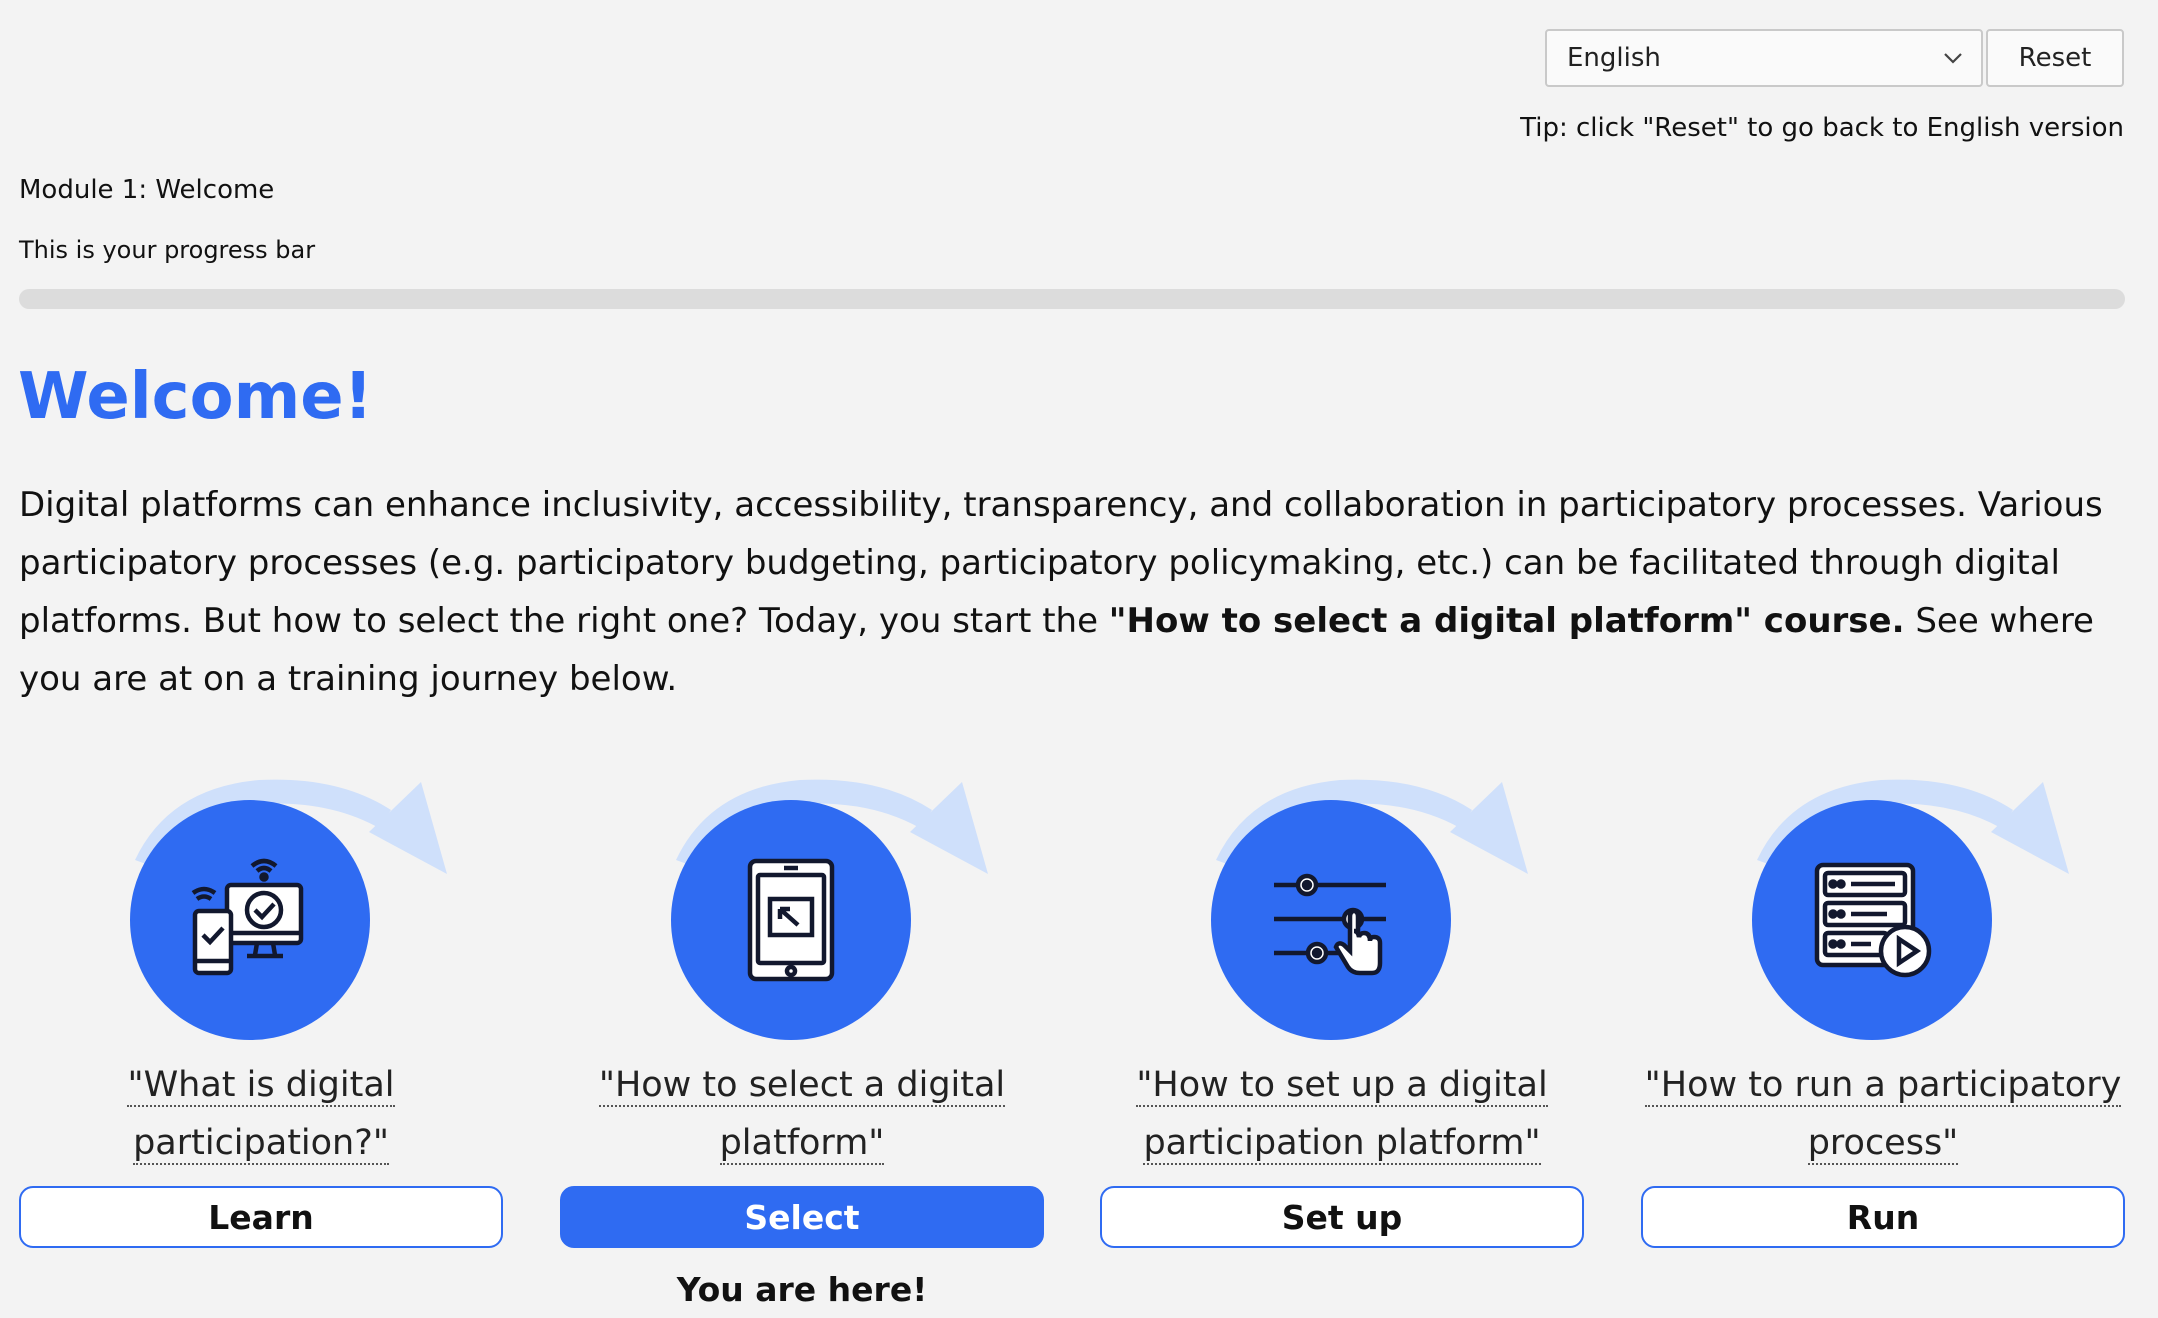 This screenshot has height=1318, width=2158. I want to click on journey-step-learn: "What is digital participation?" Learn, so click(261, 1009).